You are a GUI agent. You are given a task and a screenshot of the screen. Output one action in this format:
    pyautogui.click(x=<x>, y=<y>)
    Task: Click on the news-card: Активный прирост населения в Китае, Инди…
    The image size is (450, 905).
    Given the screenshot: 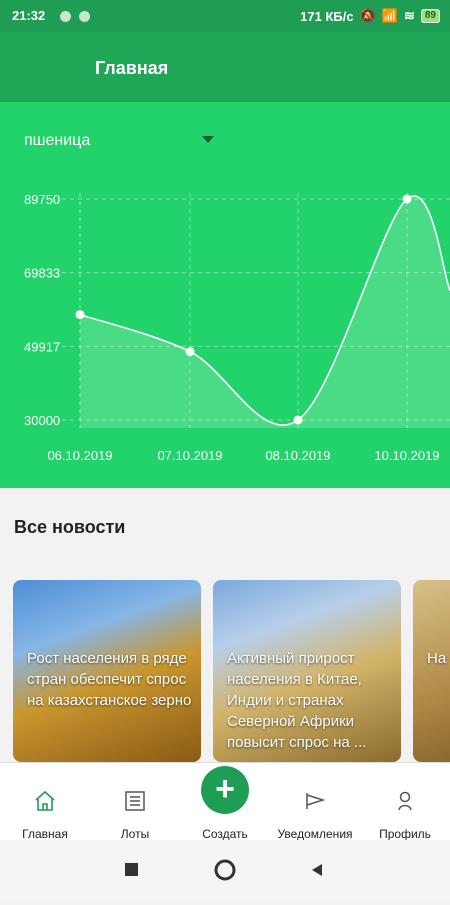 What is the action you would take?
    pyautogui.click(x=307, y=671)
    